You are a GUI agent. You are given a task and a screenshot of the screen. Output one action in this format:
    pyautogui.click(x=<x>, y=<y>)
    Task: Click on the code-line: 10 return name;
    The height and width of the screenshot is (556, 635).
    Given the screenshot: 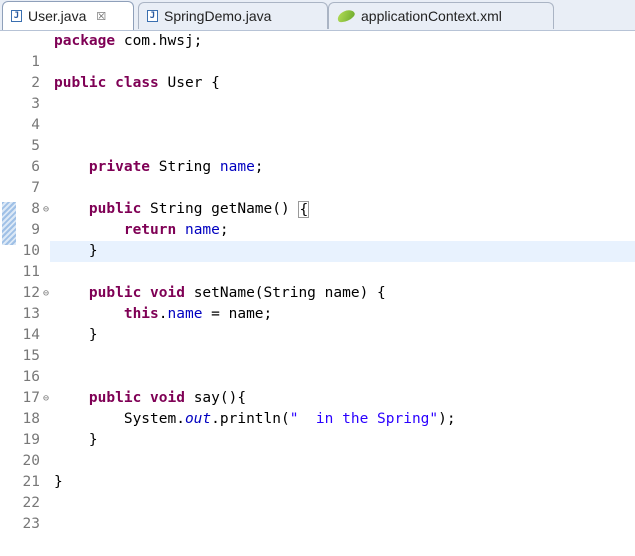 What is the action you would take?
    pyautogui.click(x=317, y=239)
    